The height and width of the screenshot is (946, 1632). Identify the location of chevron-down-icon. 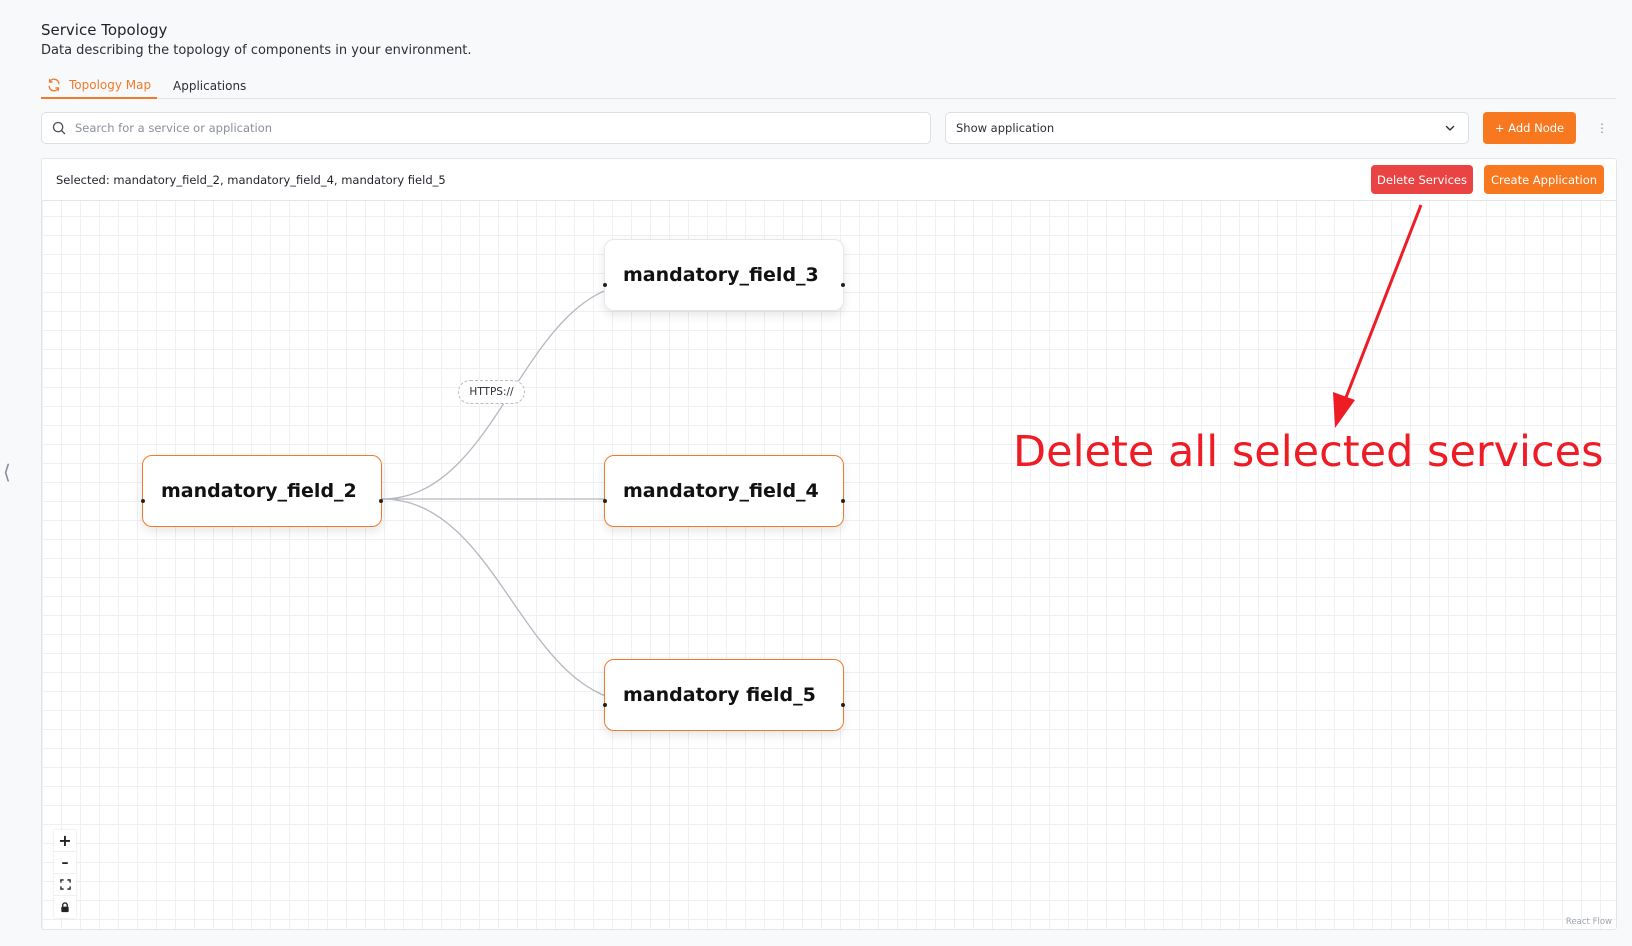
(1450, 128).